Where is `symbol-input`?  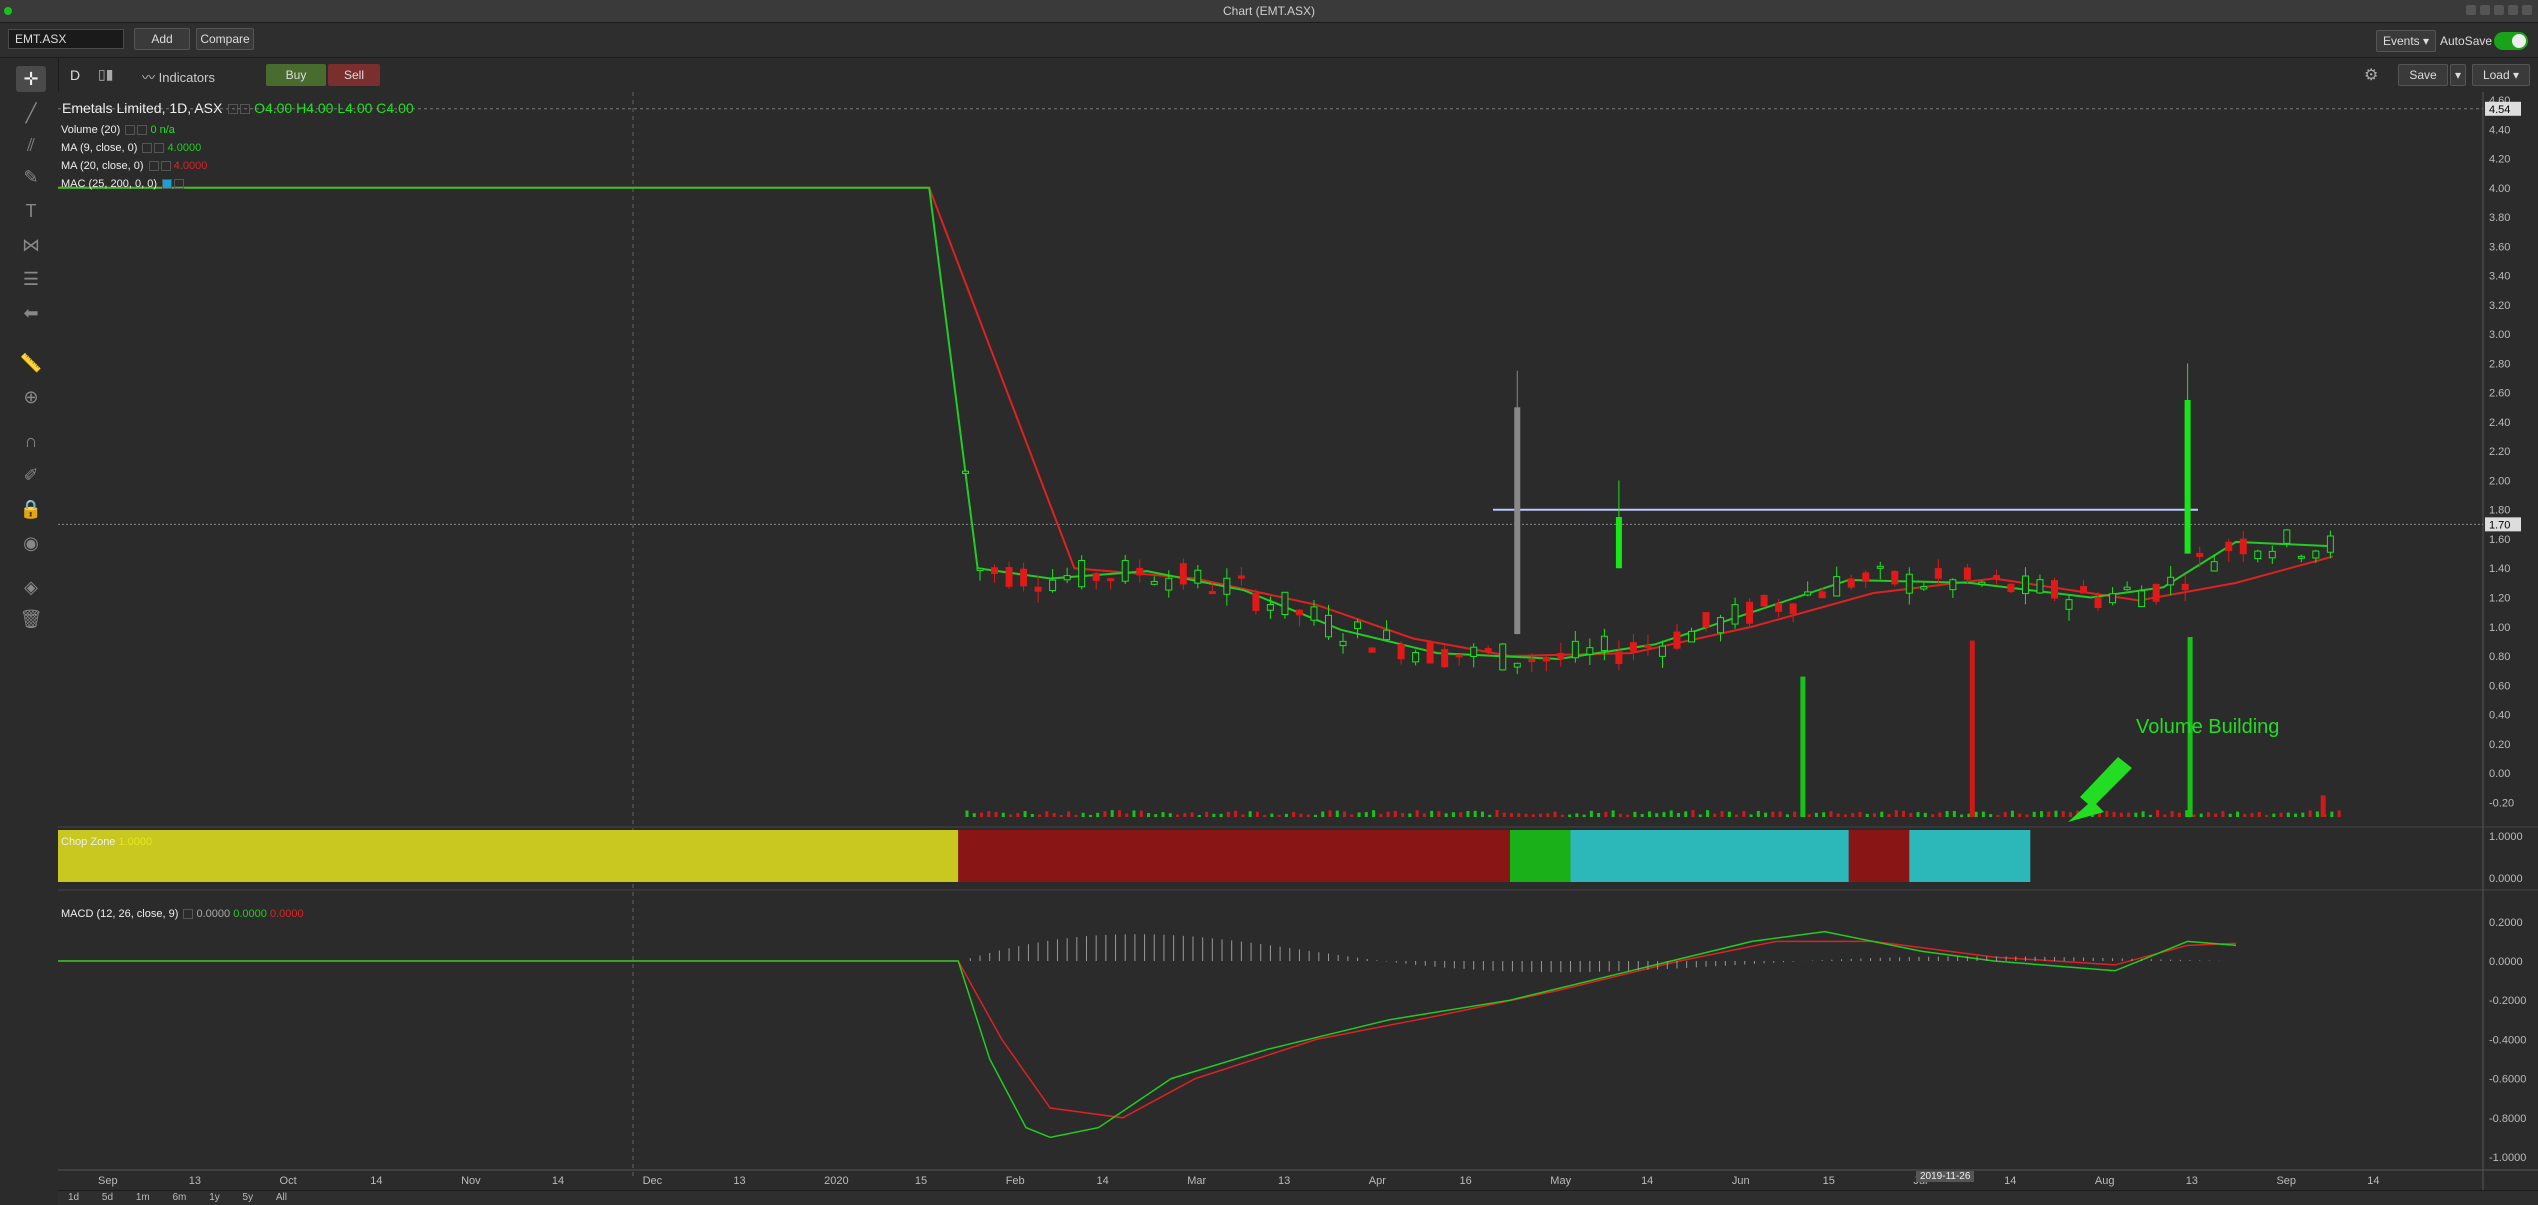 symbol-input is located at coordinates (66, 39).